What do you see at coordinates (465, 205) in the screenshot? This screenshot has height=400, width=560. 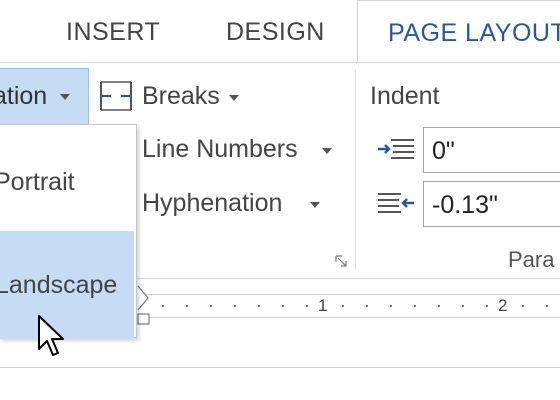 I see `indent-right-value: -0.13"` at bounding box center [465, 205].